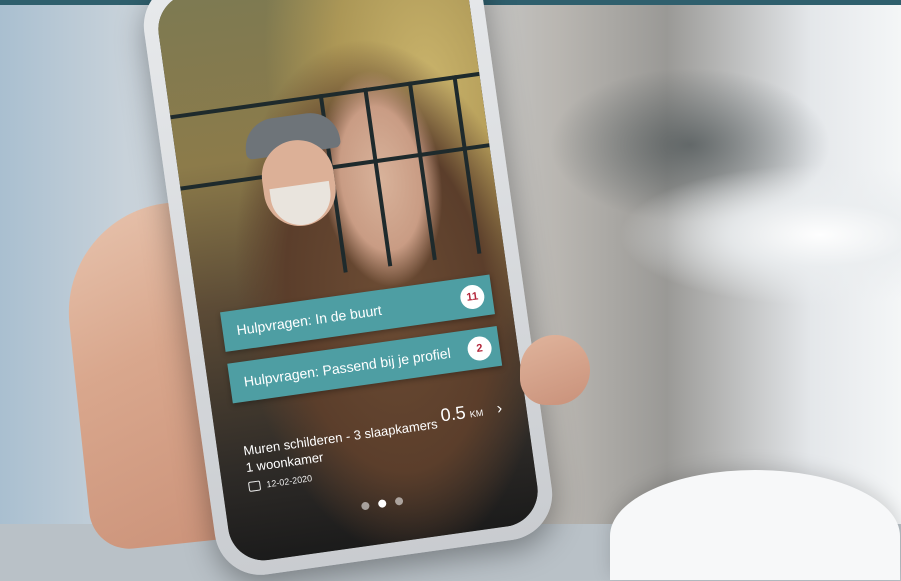 The width and height of the screenshot is (901, 581). I want to click on count-badge: 2, so click(480, 348).